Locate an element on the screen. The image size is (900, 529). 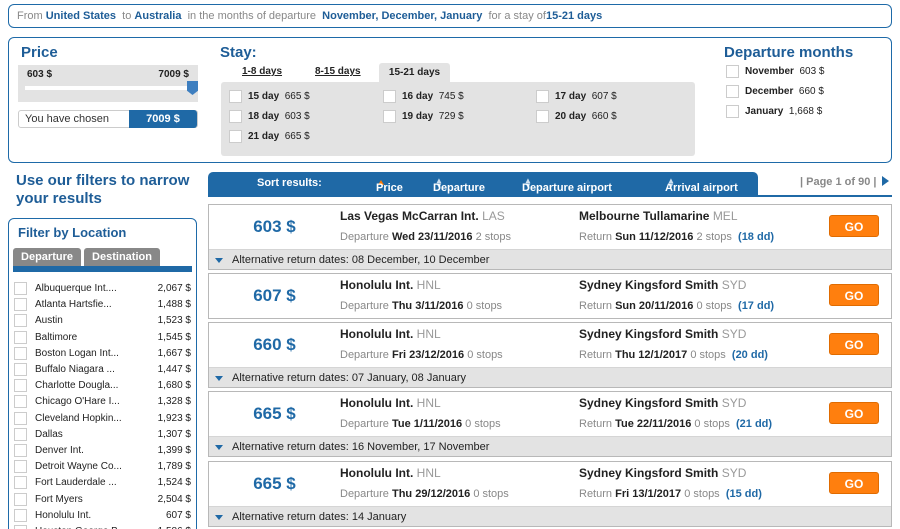
location-item: Buffalo Niagara ... 1,447 $ is located at coordinates (102, 370).